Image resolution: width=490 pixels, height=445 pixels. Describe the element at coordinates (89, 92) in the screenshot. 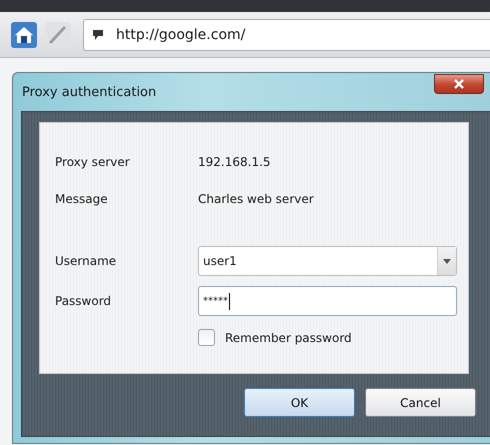

I see `dialog-title: Proxy authentication` at that location.